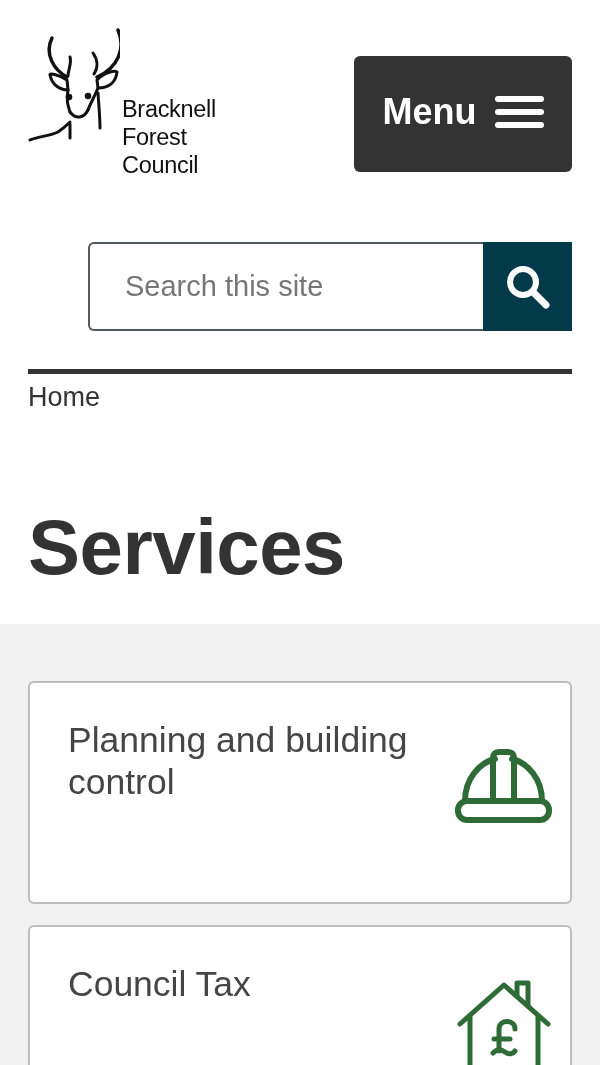  I want to click on council-logo-link: Bracknell Forest Council, so click(122, 103).